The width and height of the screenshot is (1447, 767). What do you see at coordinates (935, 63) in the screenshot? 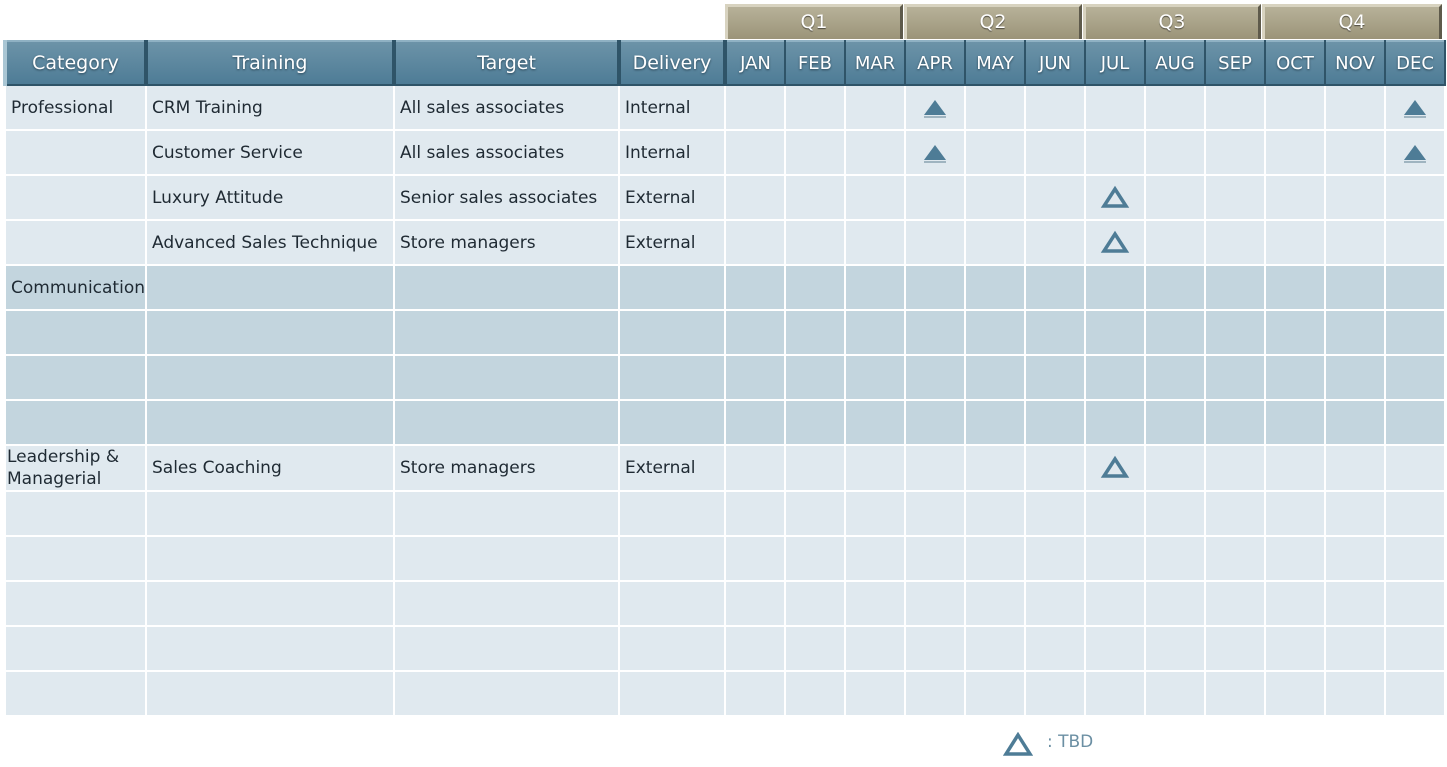
I see `header-month-apr: APR` at bounding box center [935, 63].